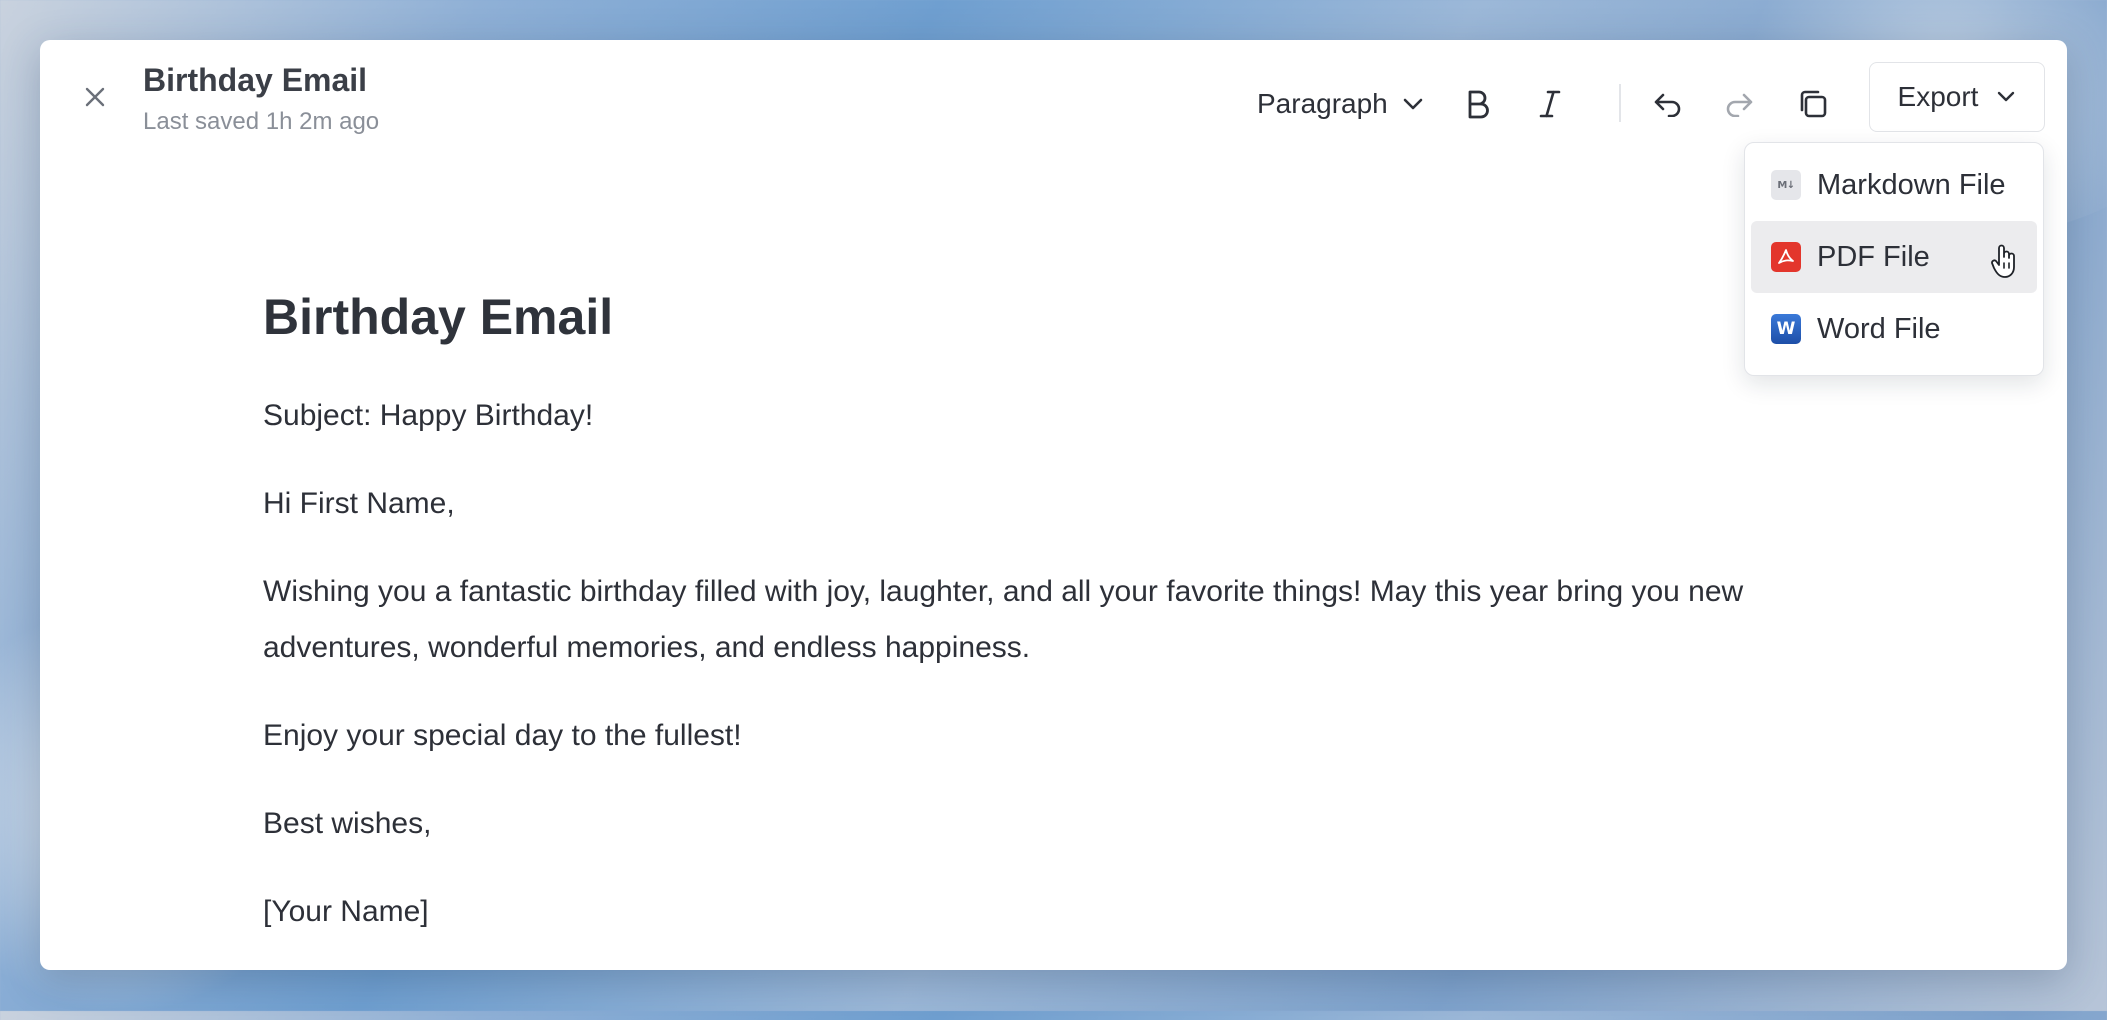 The height and width of the screenshot is (1020, 2107). I want to click on close-icon, so click(95, 97).